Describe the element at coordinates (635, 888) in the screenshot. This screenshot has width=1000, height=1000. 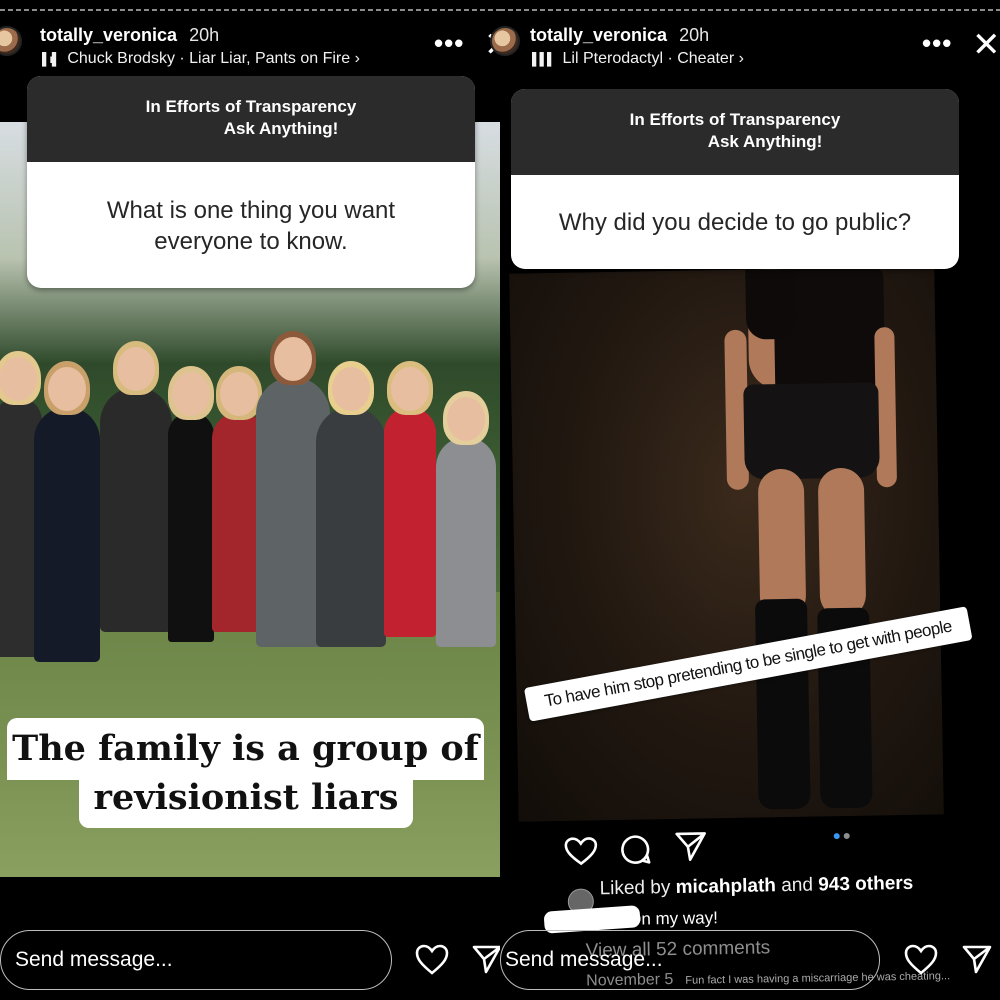
I see `liked-prefix: Liked by` at that location.